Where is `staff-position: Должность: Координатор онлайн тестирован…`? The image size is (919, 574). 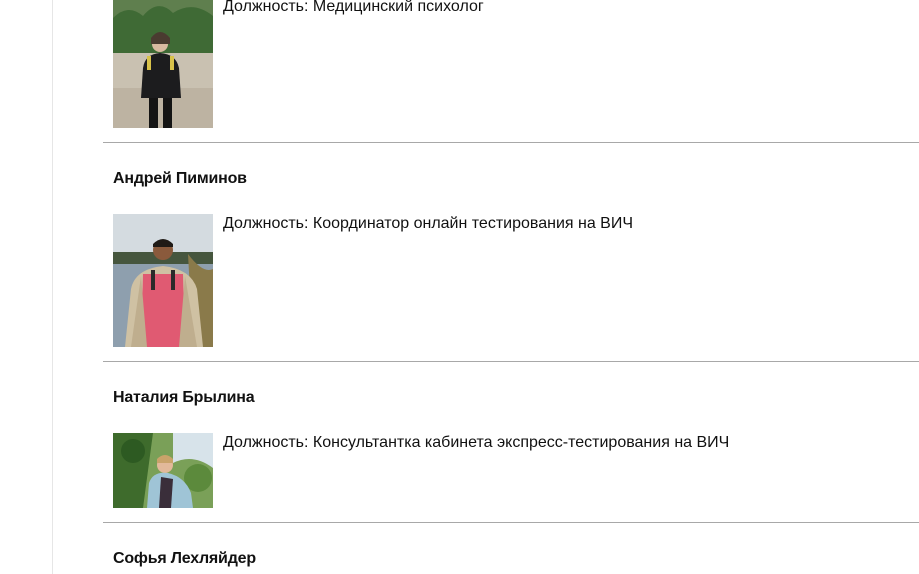 staff-position: Должность: Координатор онлайн тестирован… is located at coordinates (428, 223).